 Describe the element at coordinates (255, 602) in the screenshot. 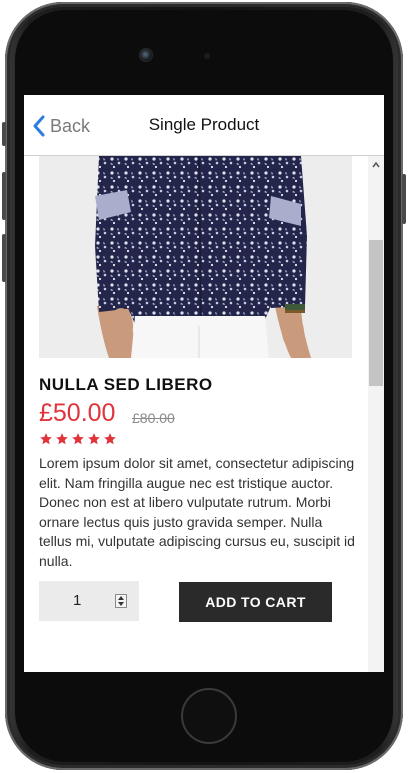

I see `add-to-cart-button: ADD TO CART` at that location.